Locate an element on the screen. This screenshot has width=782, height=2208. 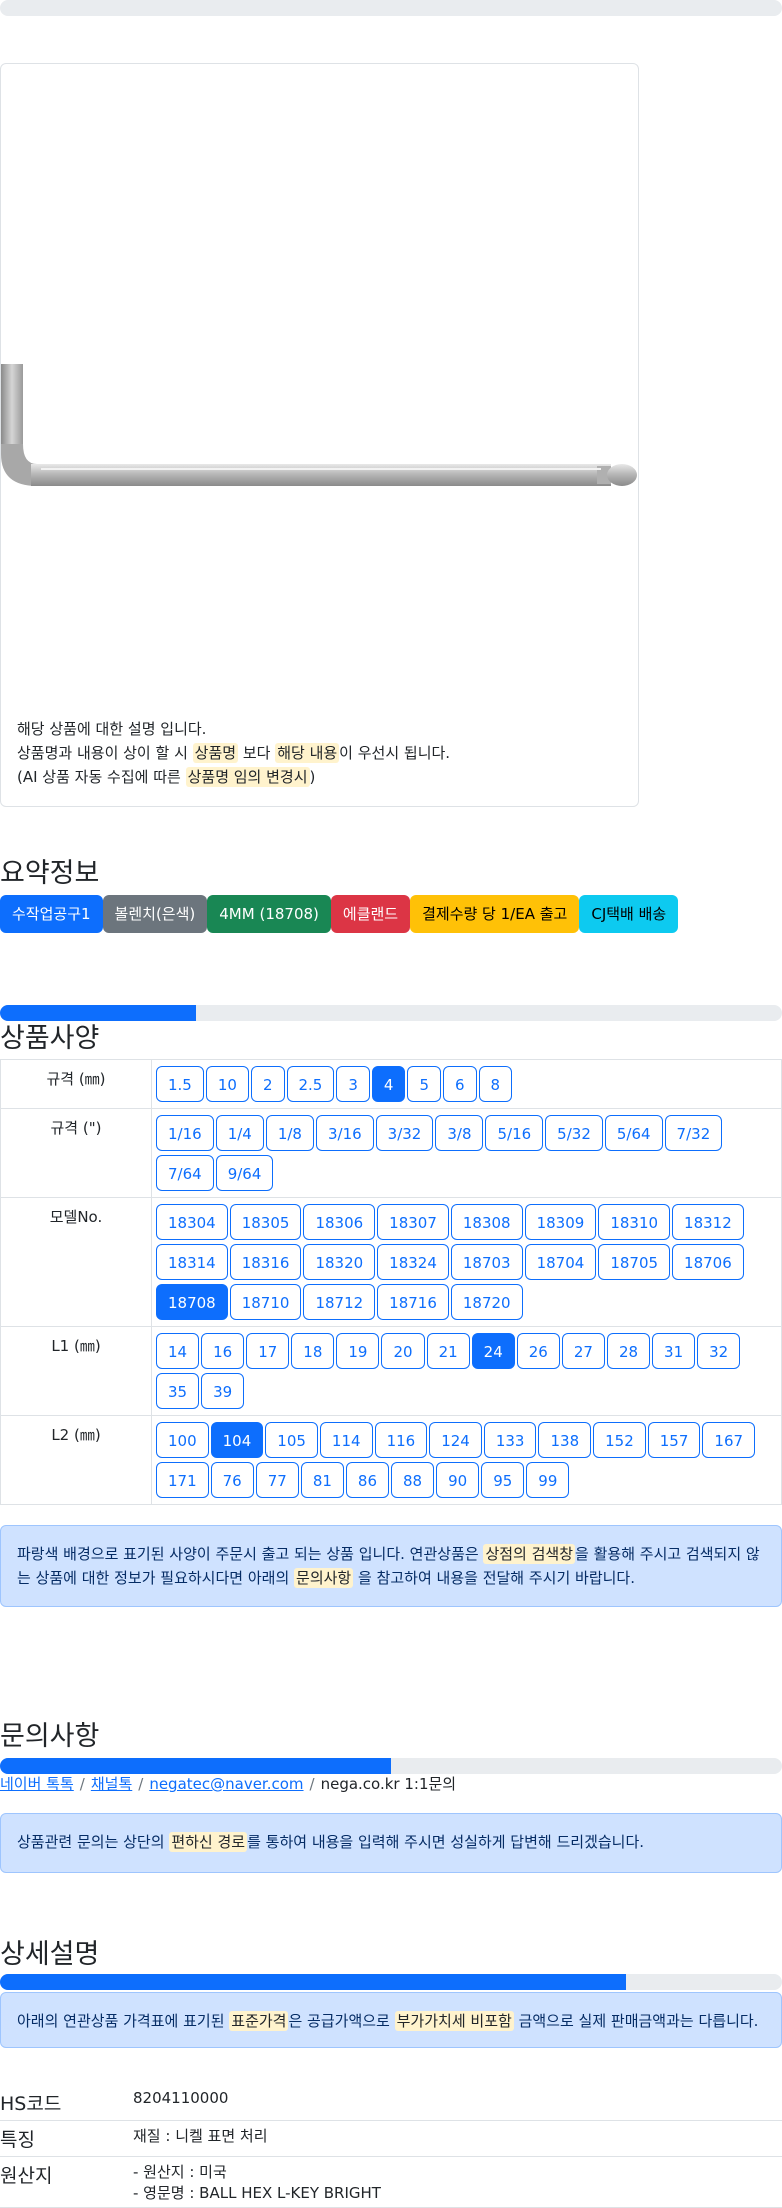
channel-talk-link: 채널톡 is located at coordinates (111, 1784).